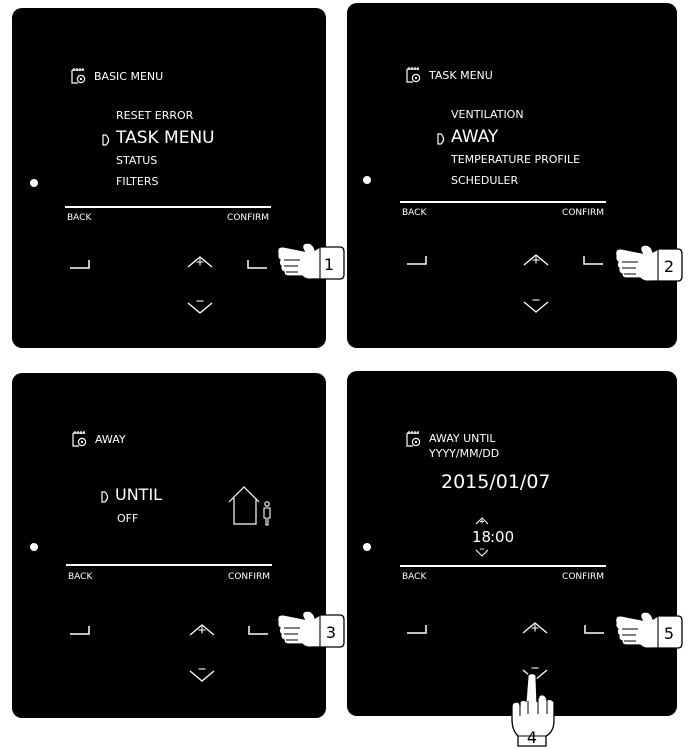 This screenshot has height=749, width=688. I want to click on menu-item-temperature-profile: TEMPERATURE PROFILE, so click(515, 159).